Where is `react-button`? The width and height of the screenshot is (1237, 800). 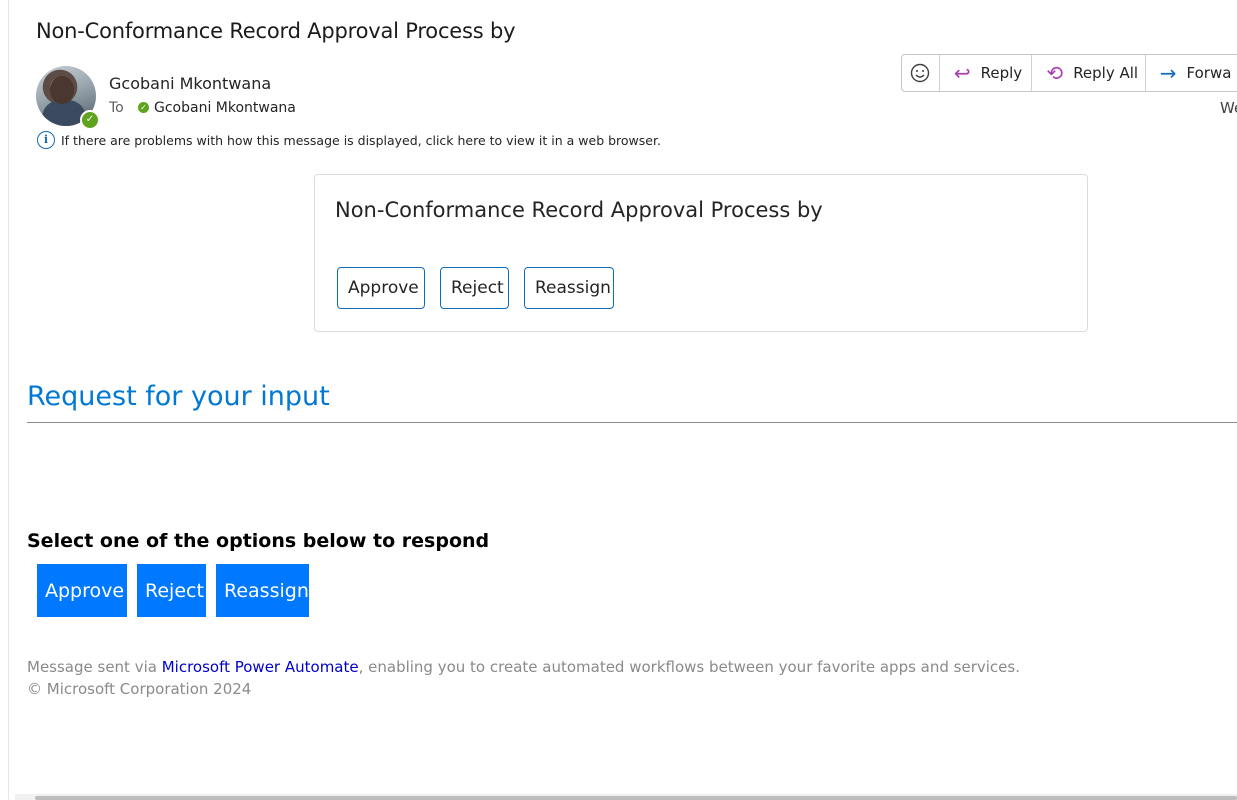 react-button is located at coordinates (921, 73).